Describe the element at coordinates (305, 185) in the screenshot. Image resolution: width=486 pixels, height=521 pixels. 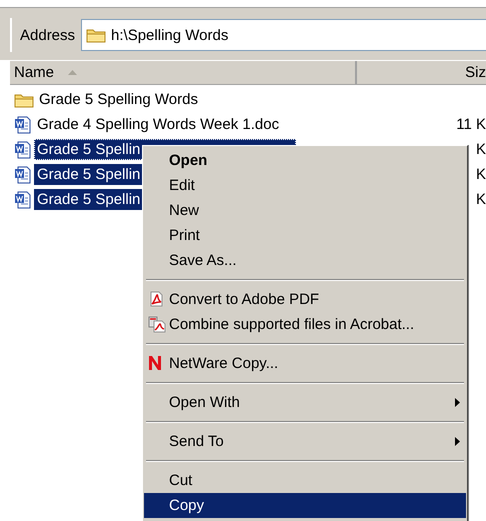
I see `menu-item: Edit` at that location.